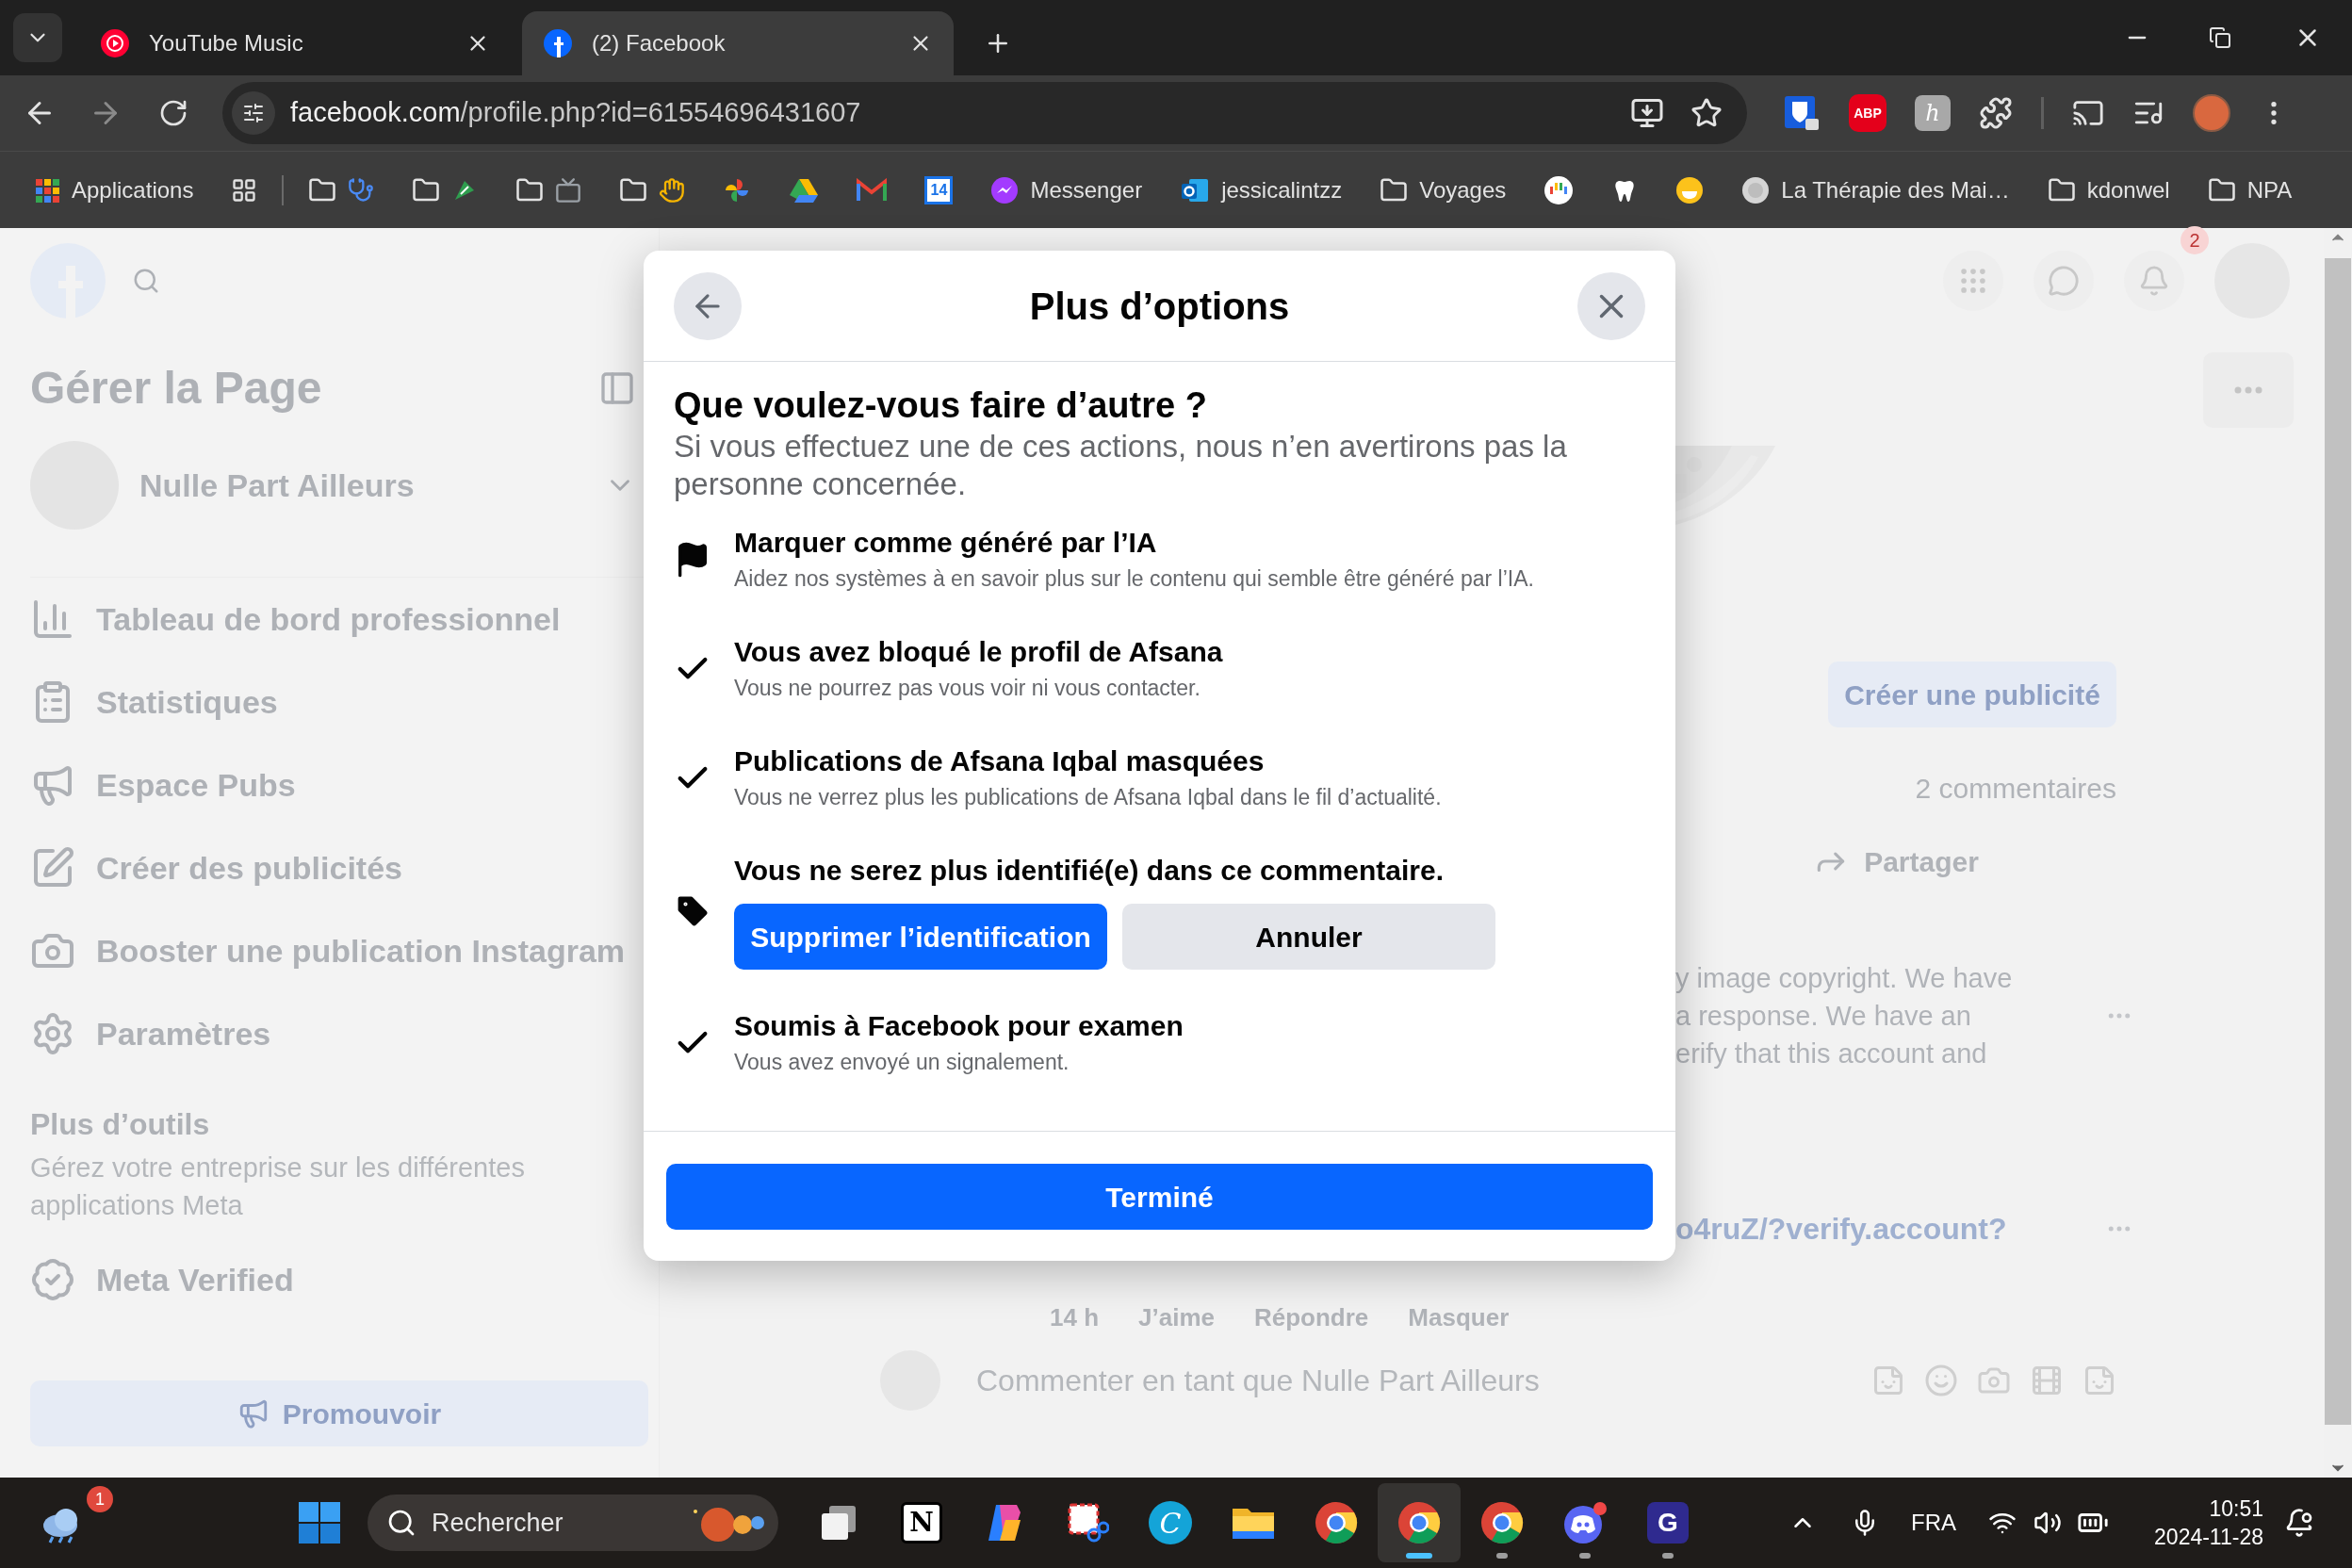 Image resolution: width=2352 pixels, height=1568 pixels. What do you see at coordinates (1756, 189) in the screenshot?
I see `circle-icon` at bounding box center [1756, 189].